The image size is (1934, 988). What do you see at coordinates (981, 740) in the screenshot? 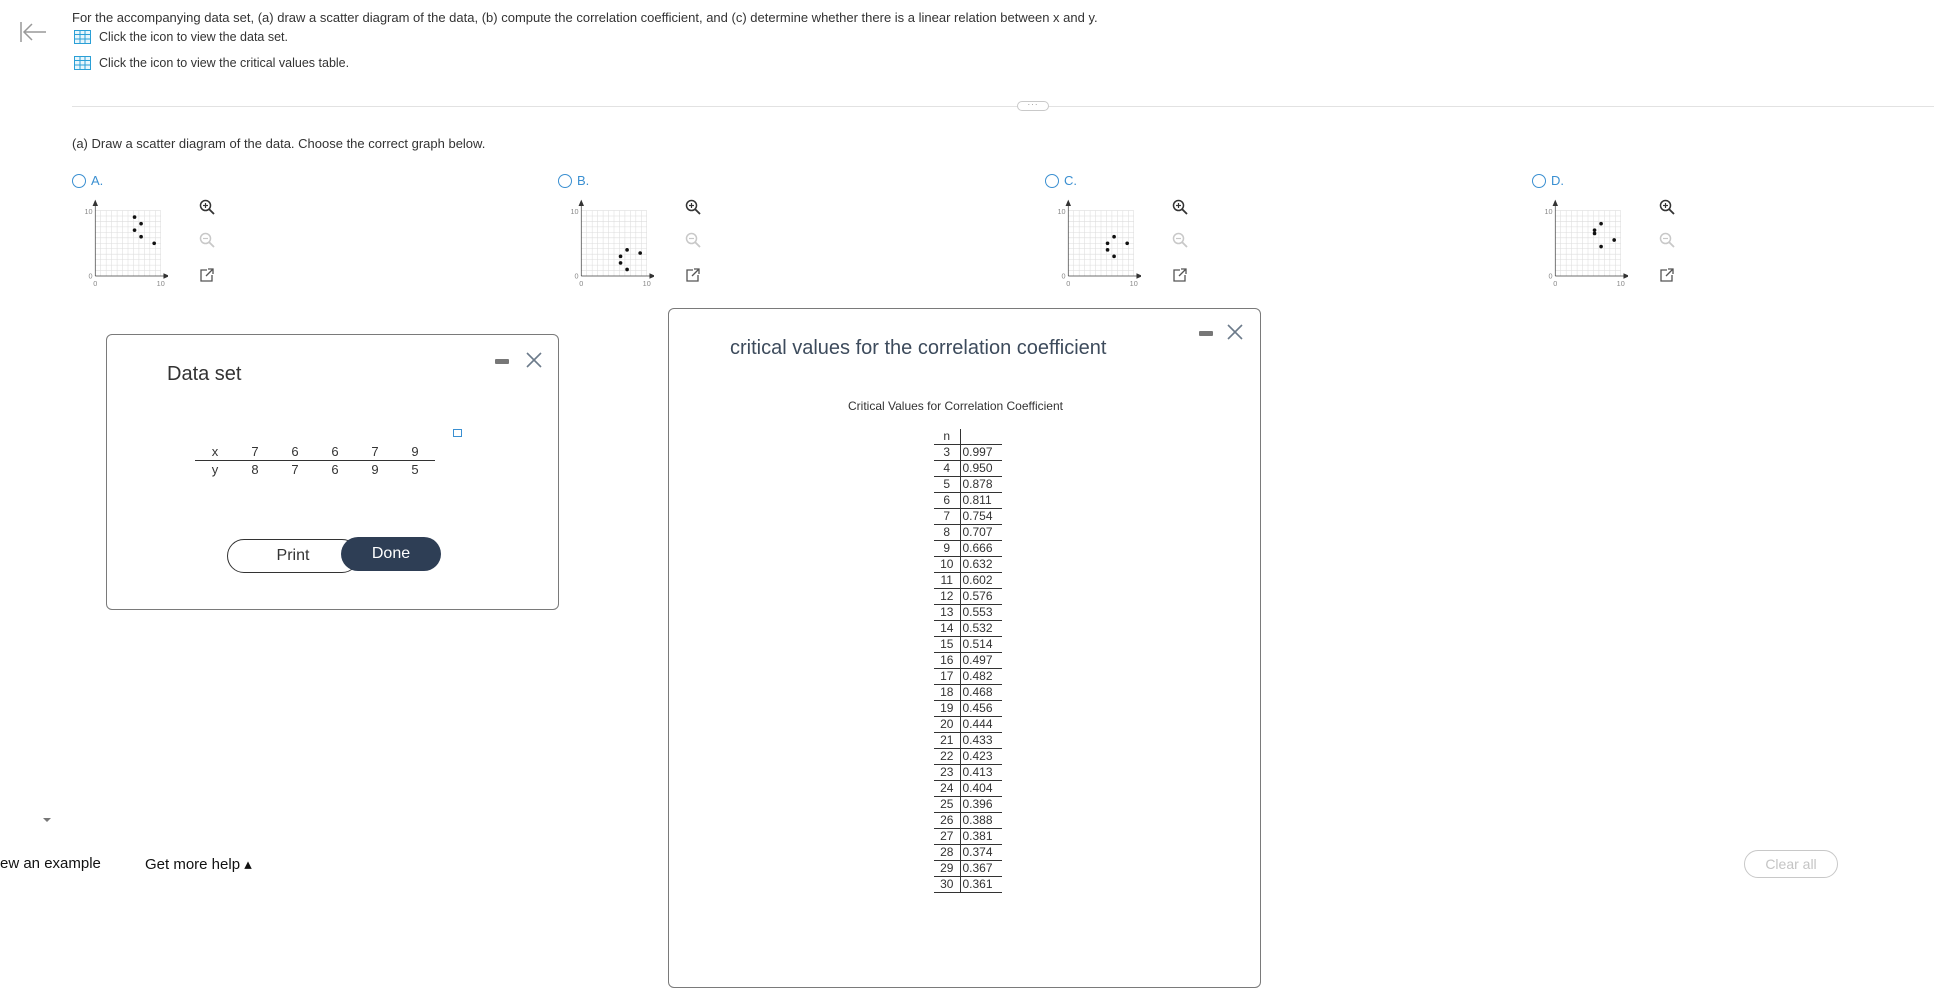
I see `critical-value-cell: 0.433` at bounding box center [981, 740].